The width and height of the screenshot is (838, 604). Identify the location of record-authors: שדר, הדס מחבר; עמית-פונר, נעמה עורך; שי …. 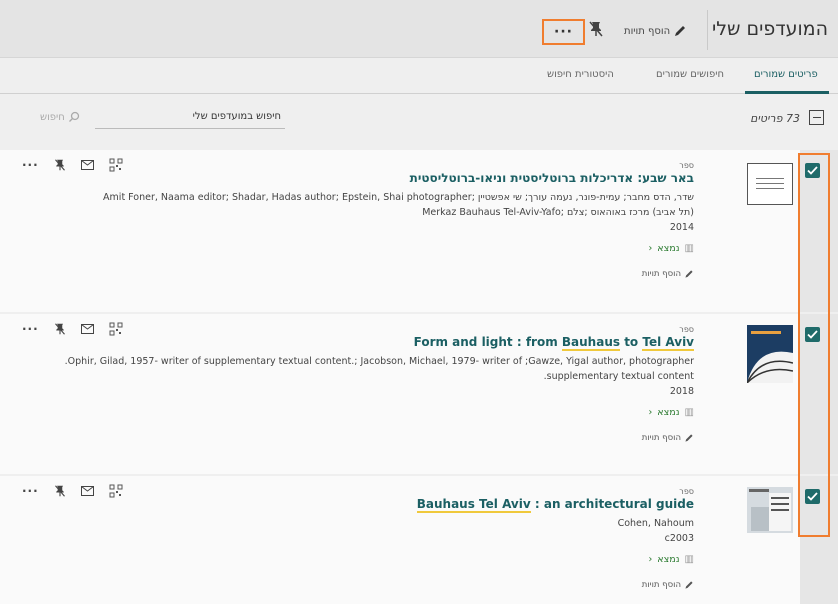
(398, 205).